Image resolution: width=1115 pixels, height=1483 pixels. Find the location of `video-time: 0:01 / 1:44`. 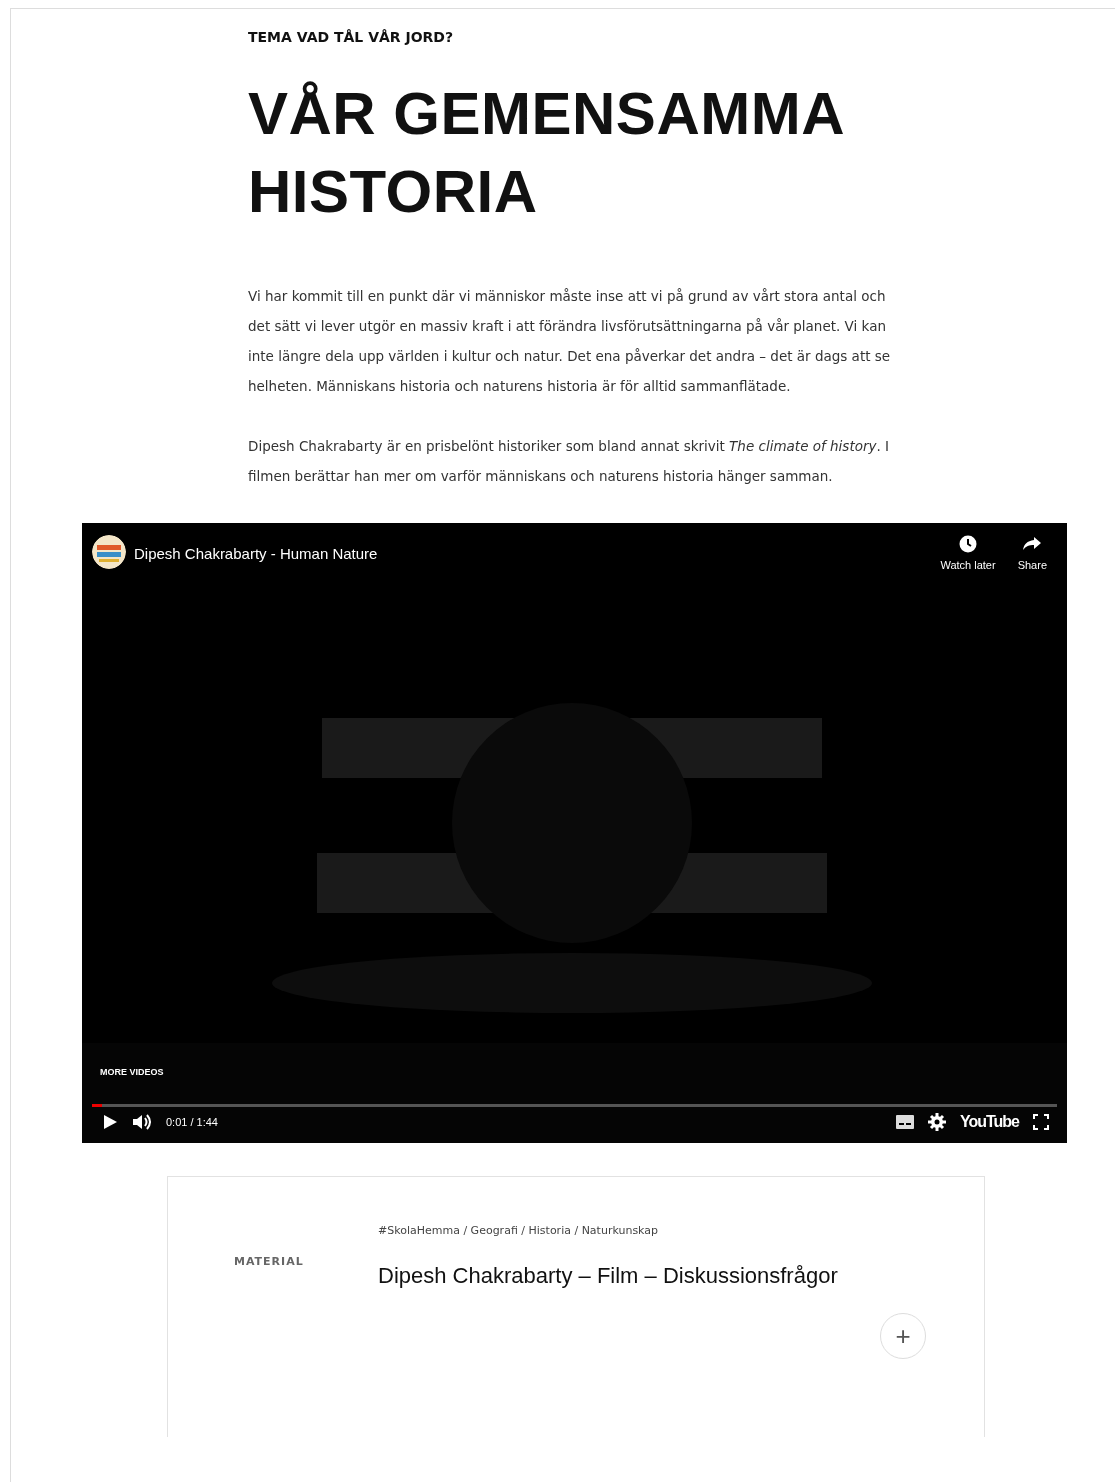

video-time: 0:01 / 1:44 is located at coordinates (192, 1122).